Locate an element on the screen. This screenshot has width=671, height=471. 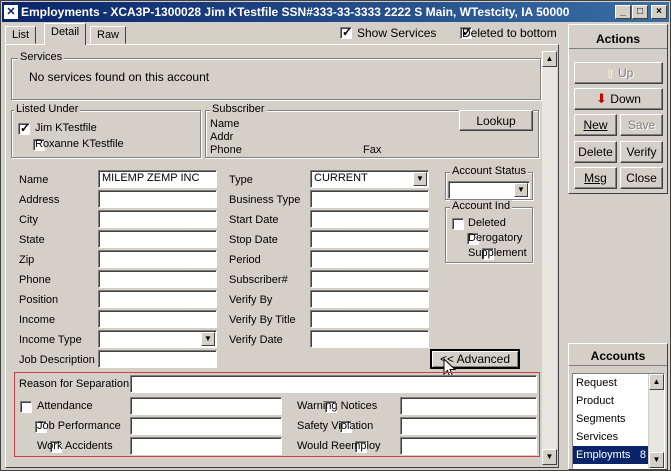
subscriber-fax-label: Fax is located at coordinates (372, 150).